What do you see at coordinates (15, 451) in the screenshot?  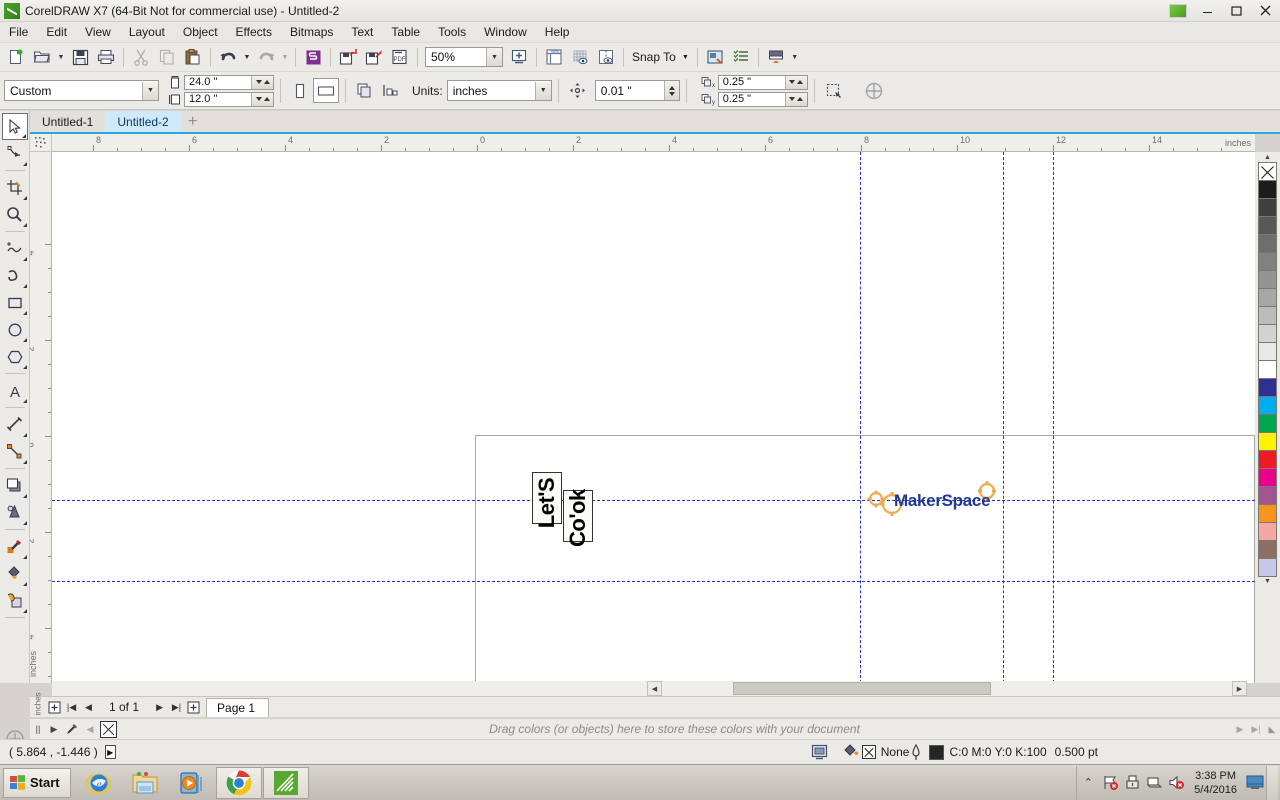 I see `straight-line-connector-tool` at bounding box center [15, 451].